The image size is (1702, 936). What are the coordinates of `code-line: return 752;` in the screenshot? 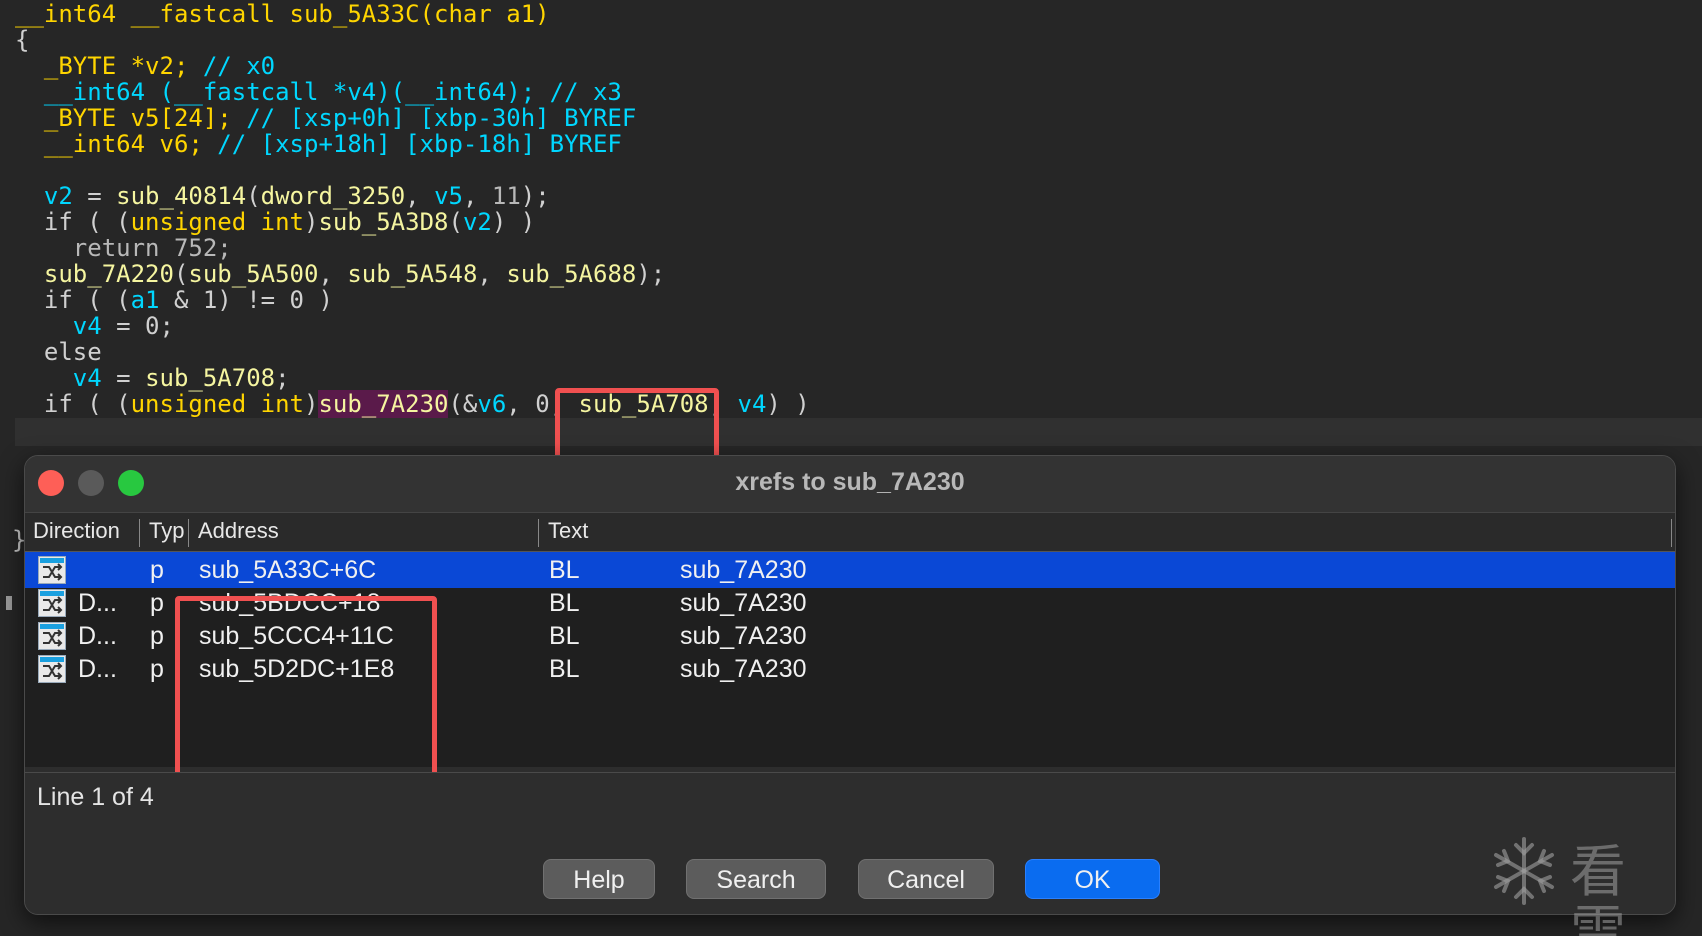 It's located at (123, 248).